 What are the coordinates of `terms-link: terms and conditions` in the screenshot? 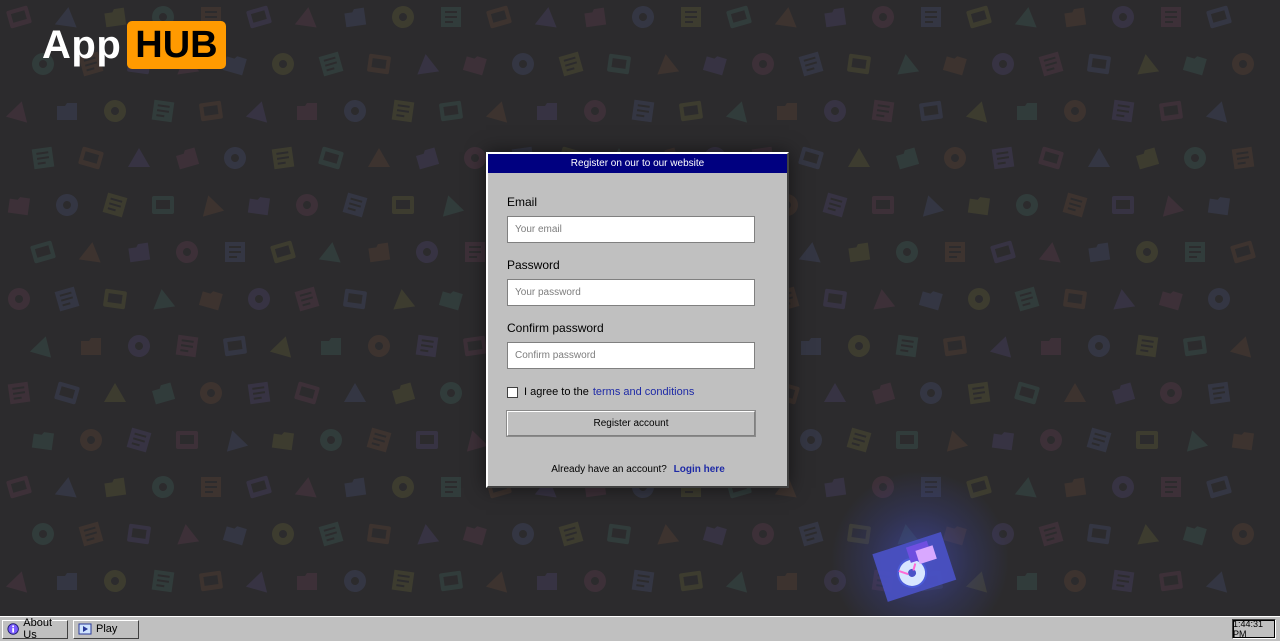 It's located at (644, 392).